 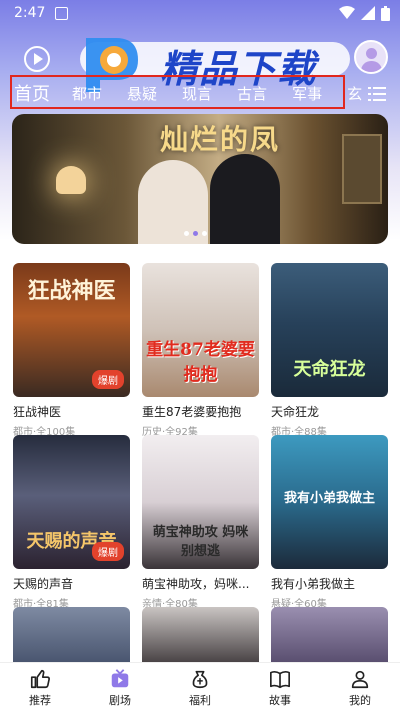 What do you see at coordinates (30, 13) in the screenshot?
I see `status-time: 2:47` at bounding box center [30, 13].